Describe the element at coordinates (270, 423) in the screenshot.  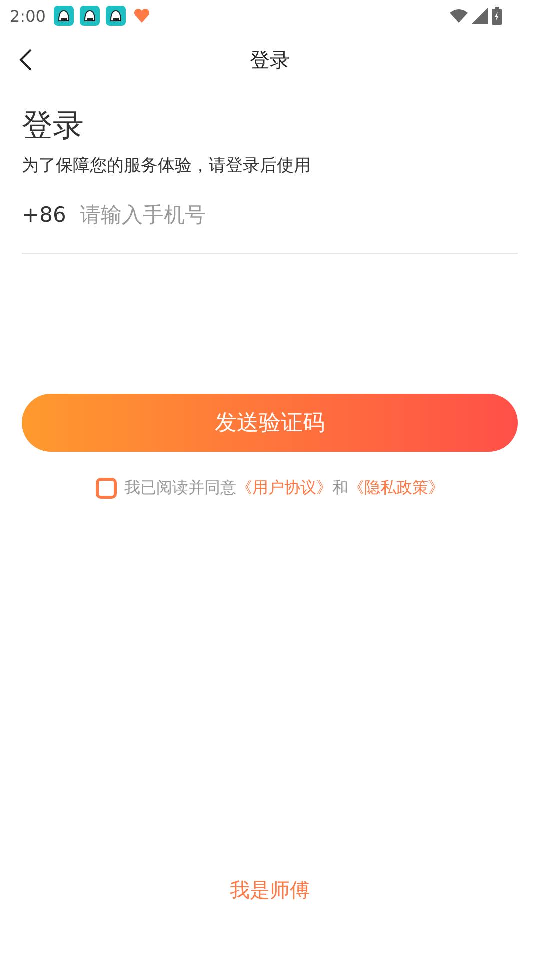
I see `send-code-button: 发送验证码` at that location.